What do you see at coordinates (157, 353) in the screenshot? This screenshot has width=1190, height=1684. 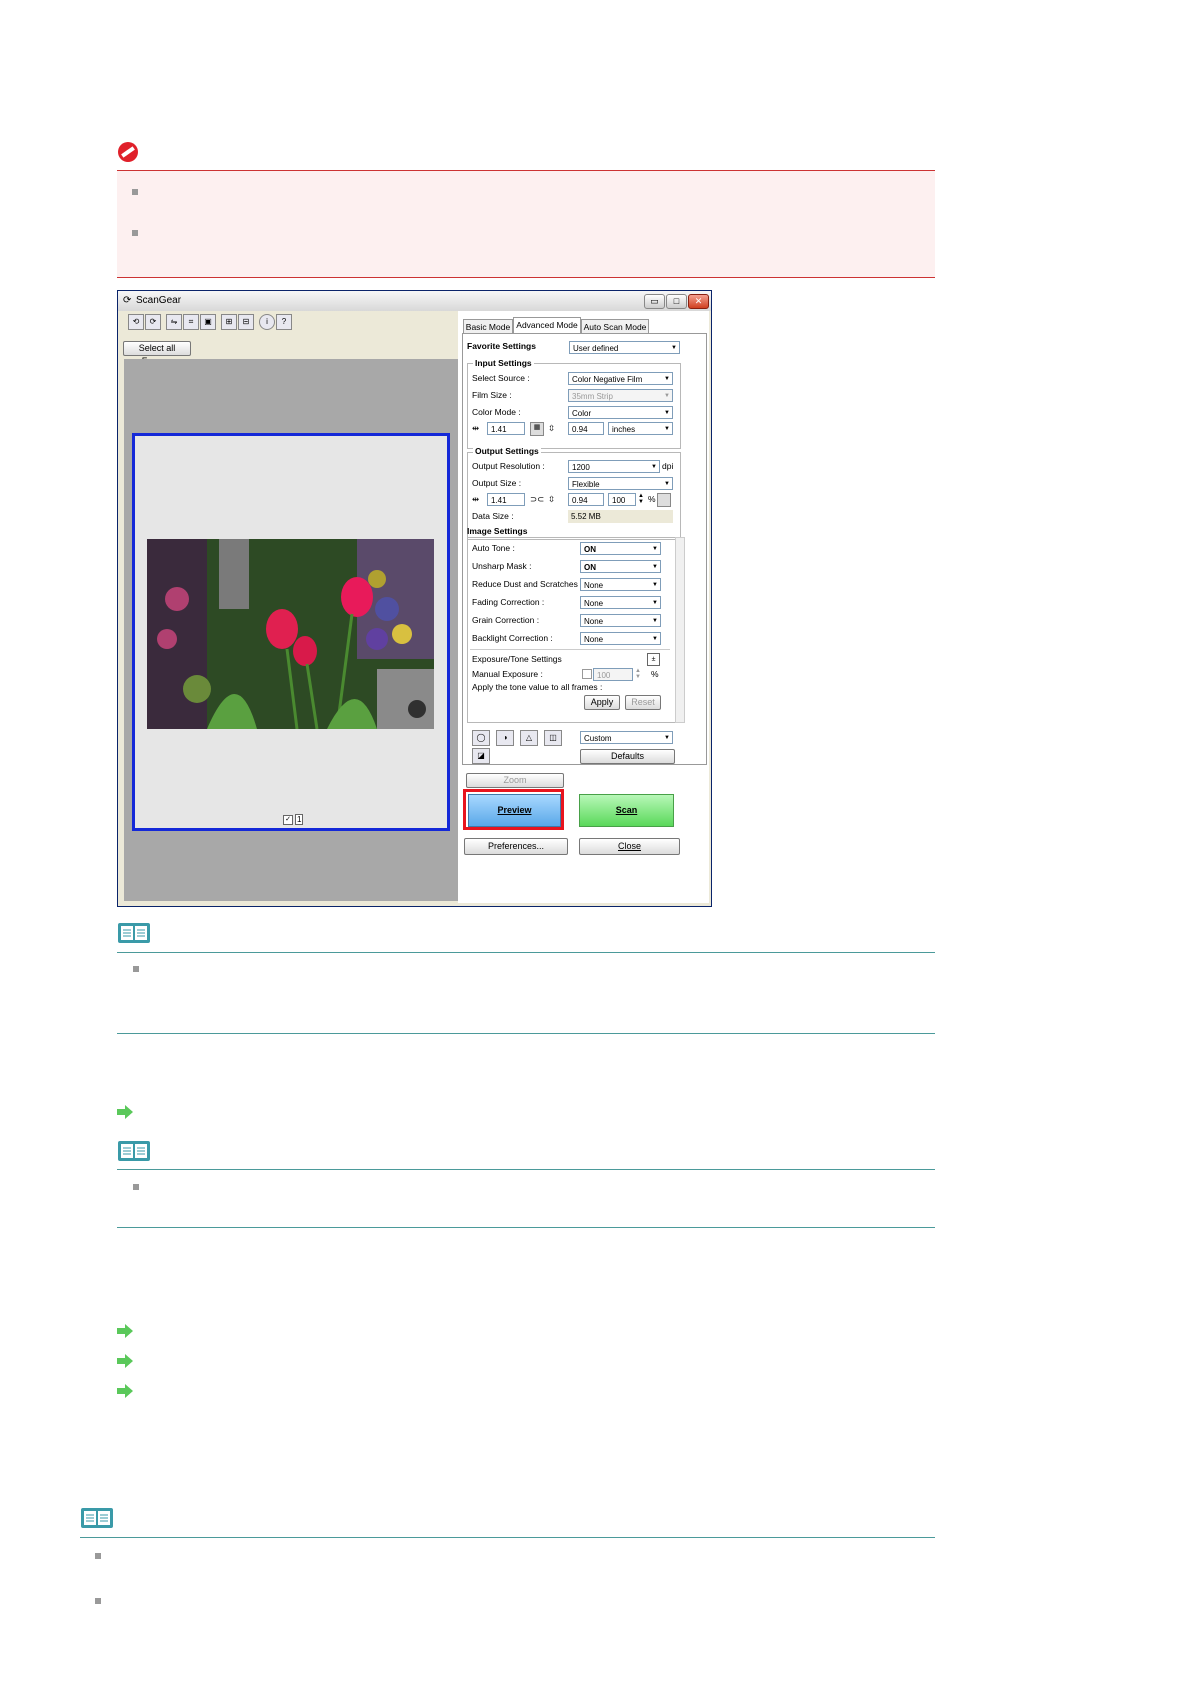 I see `select-all-frames-button: Select all Frames` at bounding box center [157, 353].